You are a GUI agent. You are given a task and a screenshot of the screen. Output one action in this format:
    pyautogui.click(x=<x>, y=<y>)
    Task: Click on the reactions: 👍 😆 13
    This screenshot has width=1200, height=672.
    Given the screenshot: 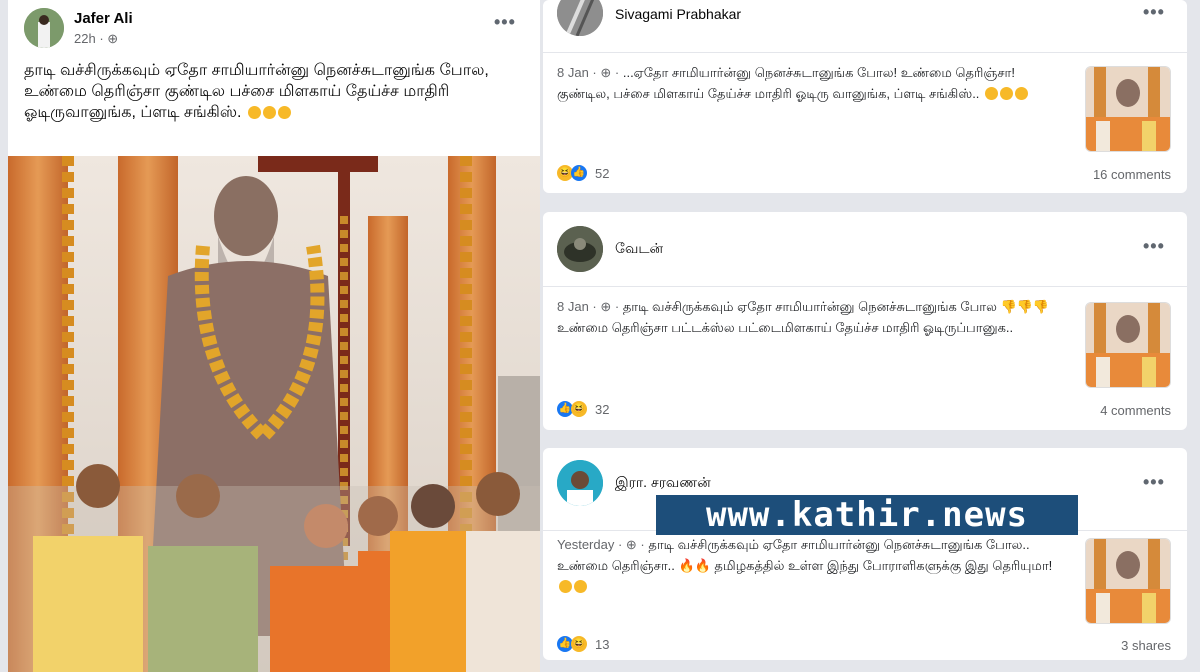 What is the action you would take?
    pyautogui.click(x=583, y=644)
    